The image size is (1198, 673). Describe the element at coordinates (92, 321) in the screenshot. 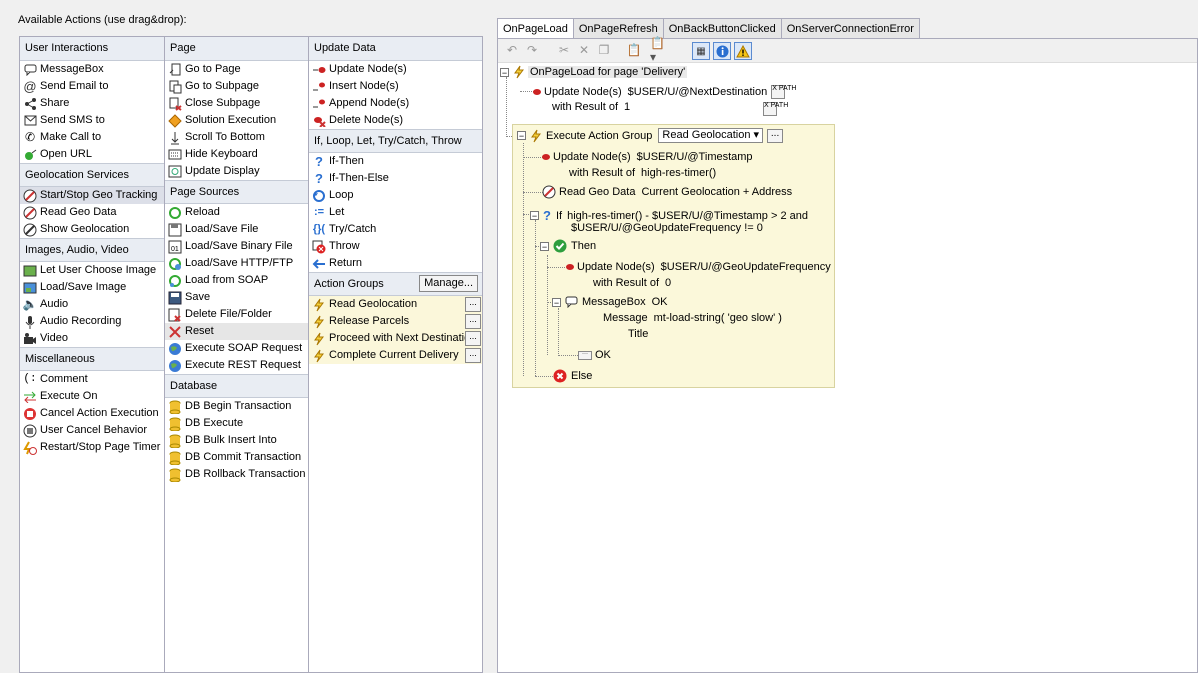

I see `action-audio-recording: Audio Recording` at that location.